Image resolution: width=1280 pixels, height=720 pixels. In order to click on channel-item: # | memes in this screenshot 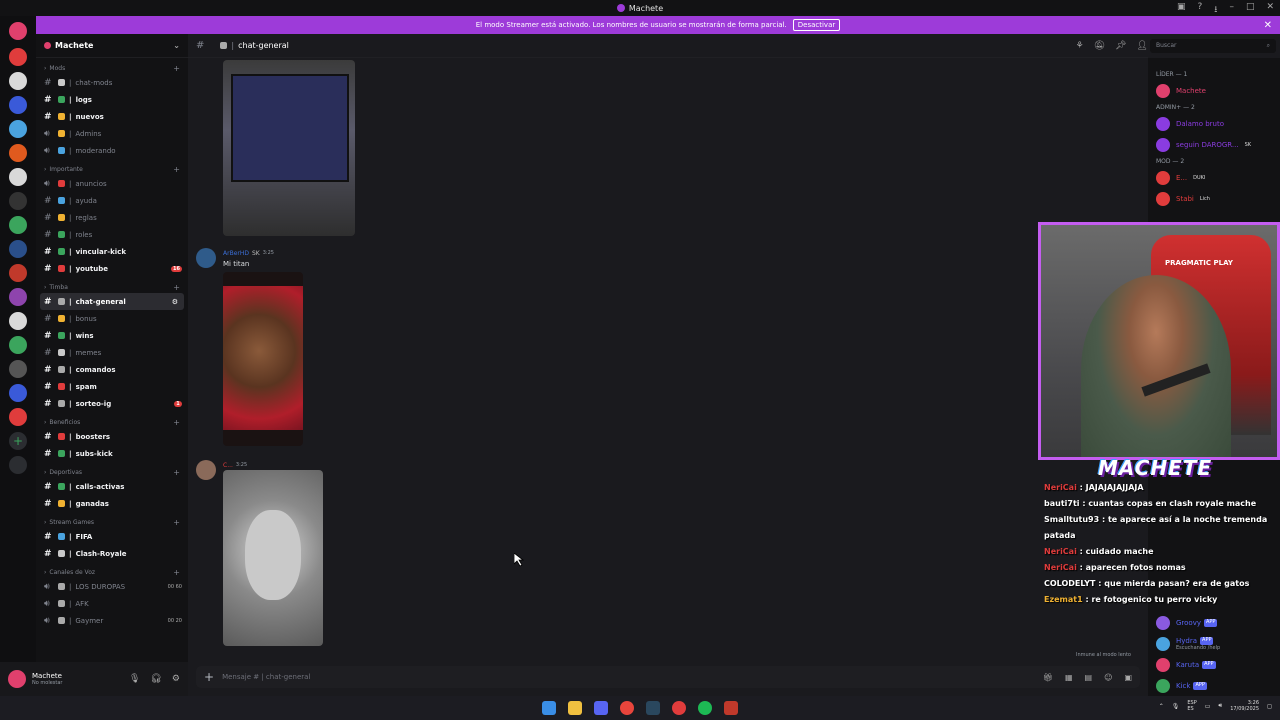, I will do `click(112, 352)`.